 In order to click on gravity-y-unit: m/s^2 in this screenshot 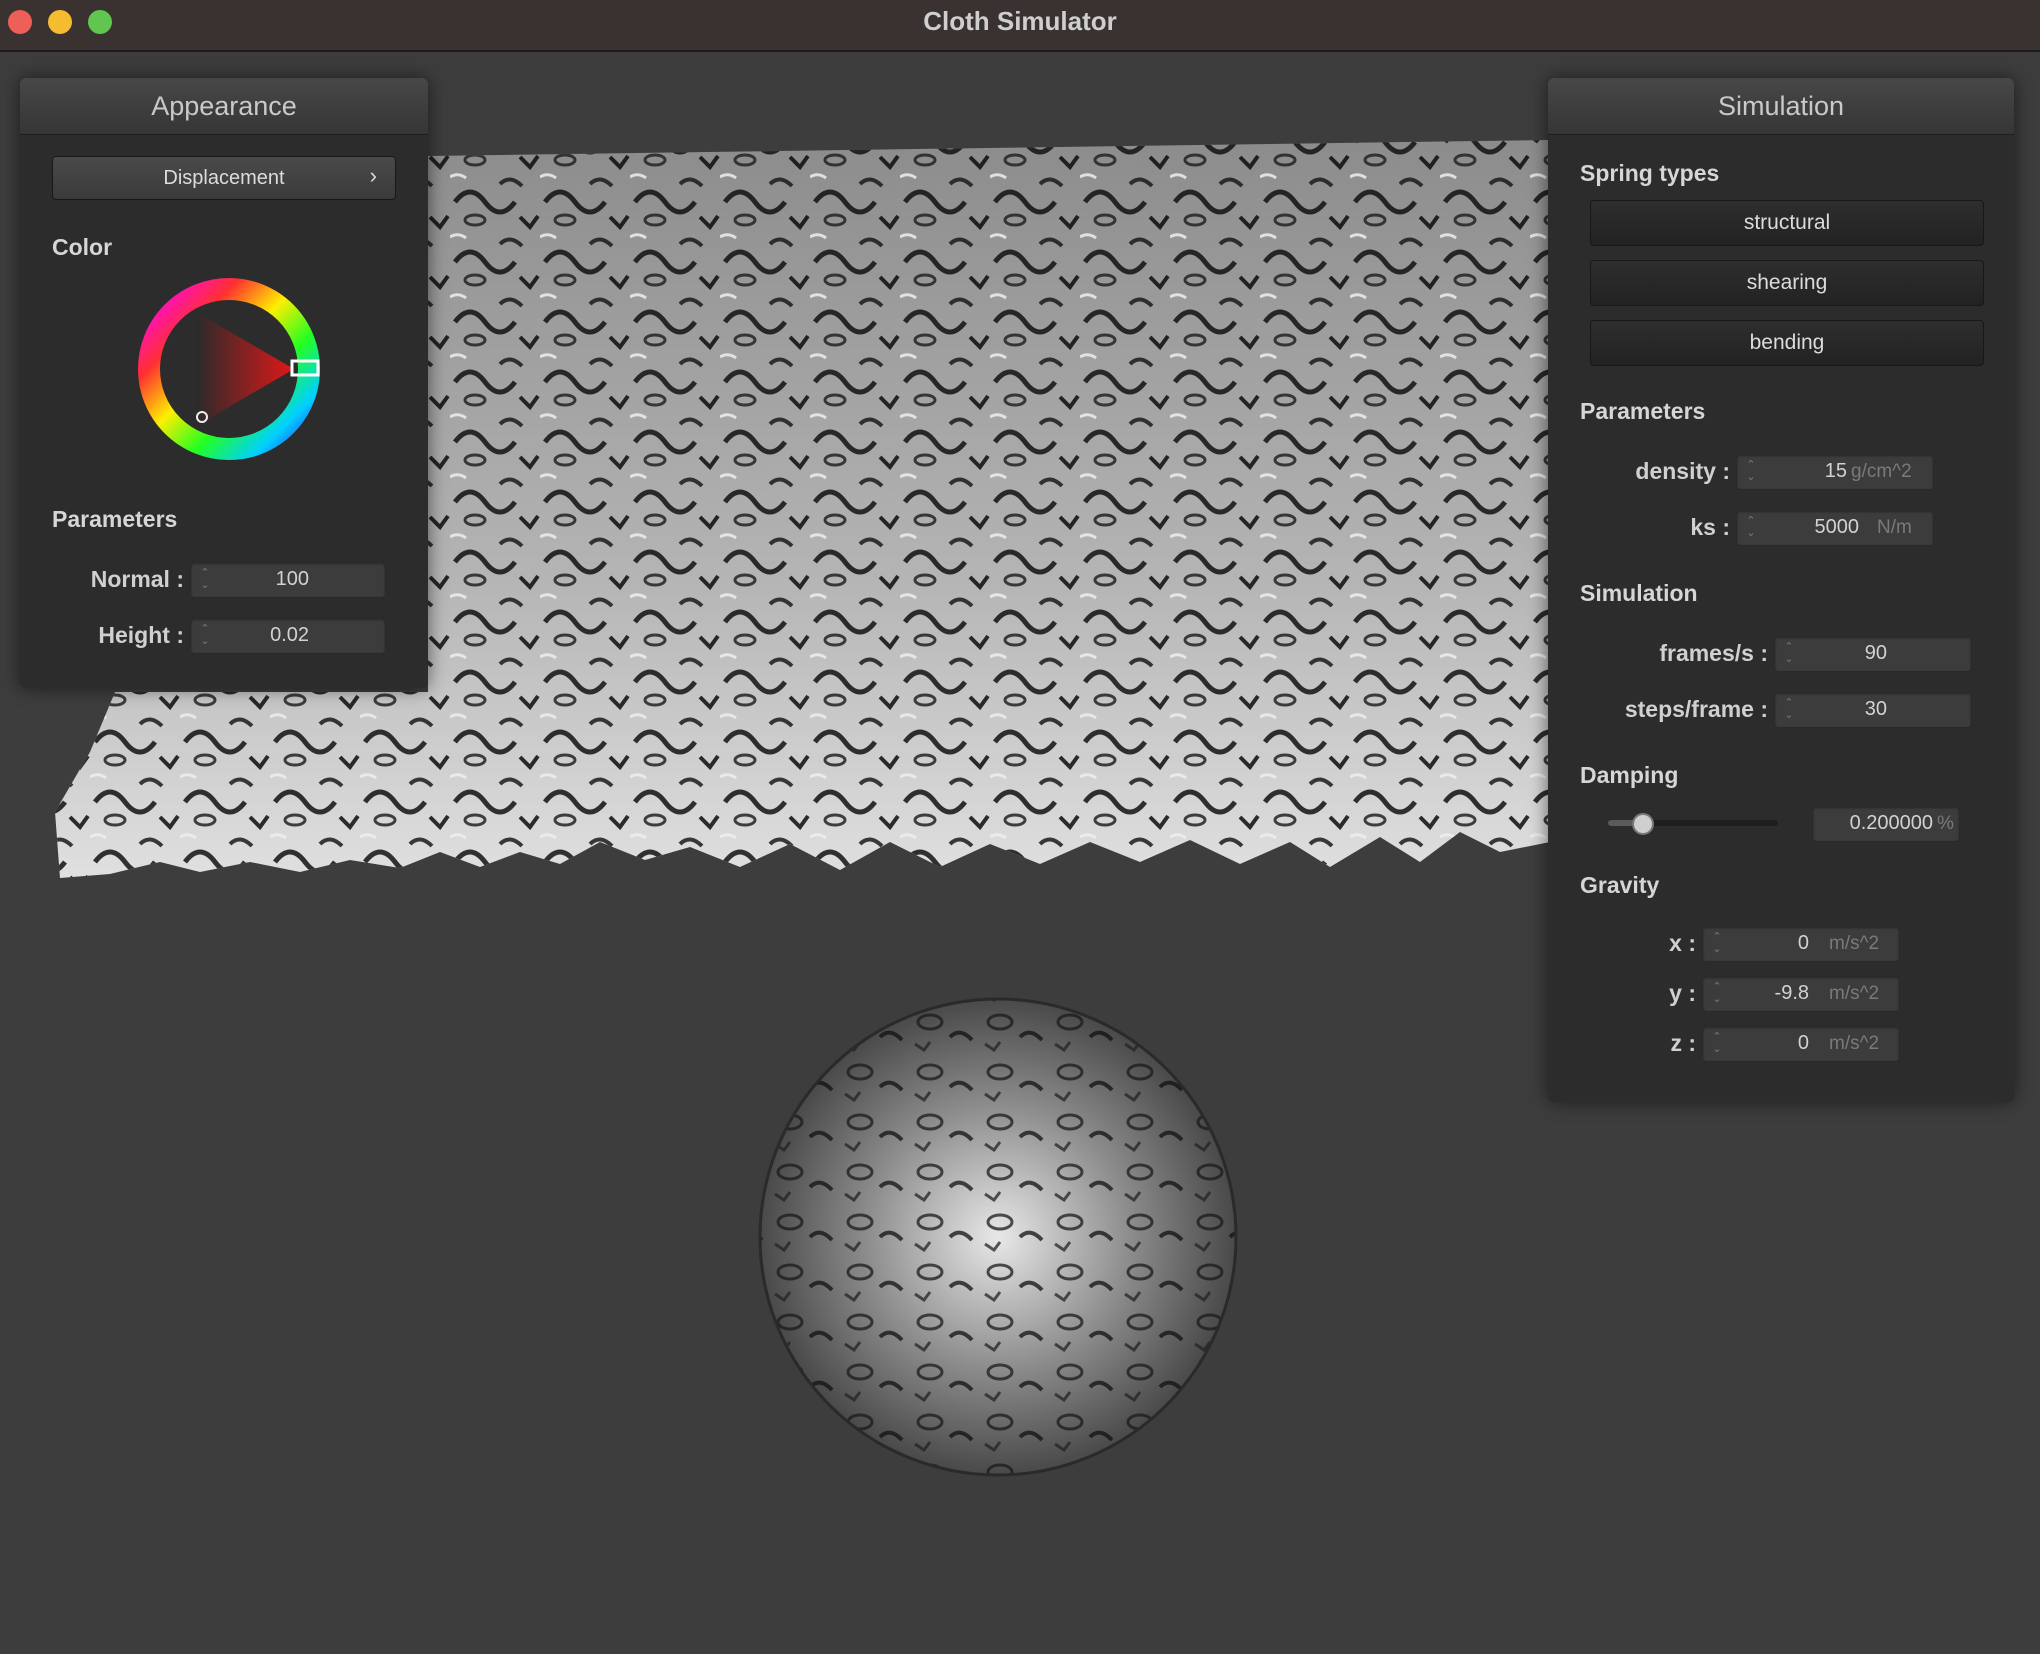, I will do `click(1854, 993)`.